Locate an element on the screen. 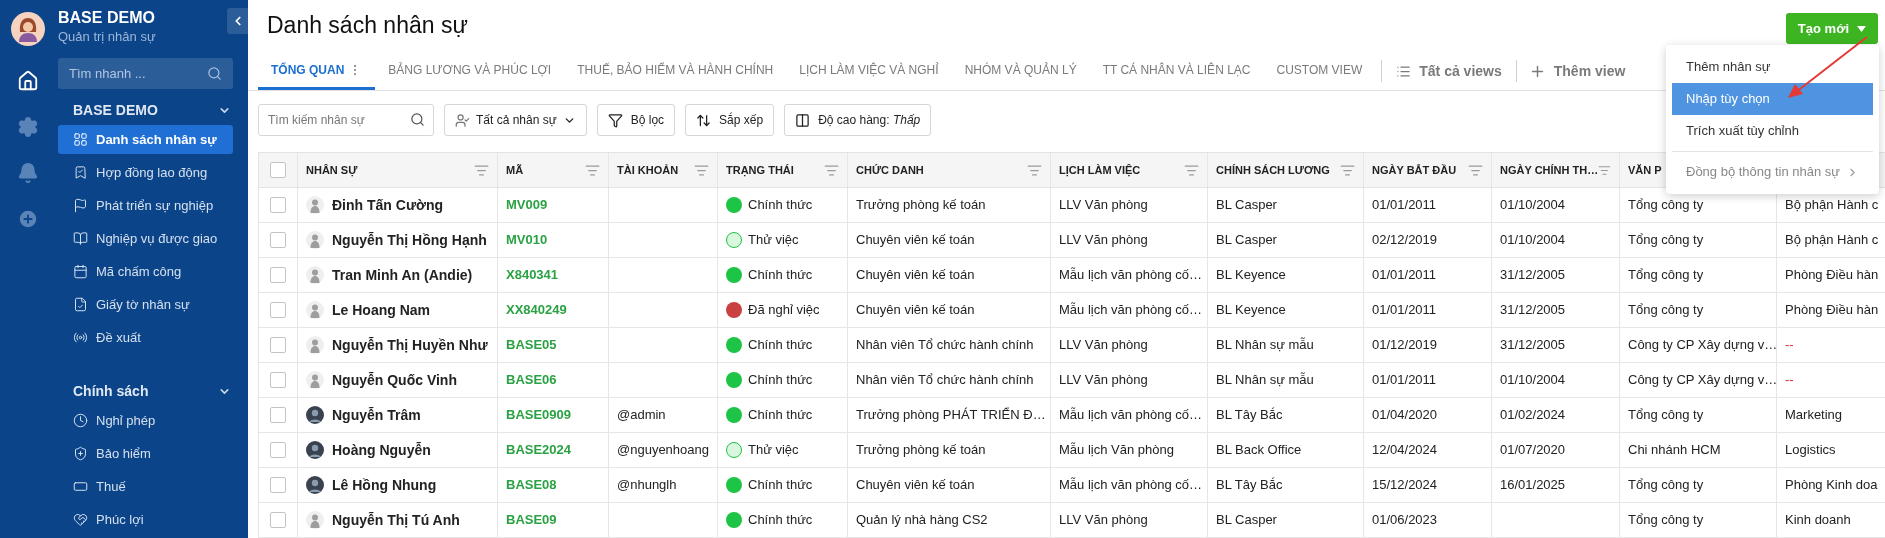  column-header: TRẠNG THÁI is located at coordinates (760, 170).